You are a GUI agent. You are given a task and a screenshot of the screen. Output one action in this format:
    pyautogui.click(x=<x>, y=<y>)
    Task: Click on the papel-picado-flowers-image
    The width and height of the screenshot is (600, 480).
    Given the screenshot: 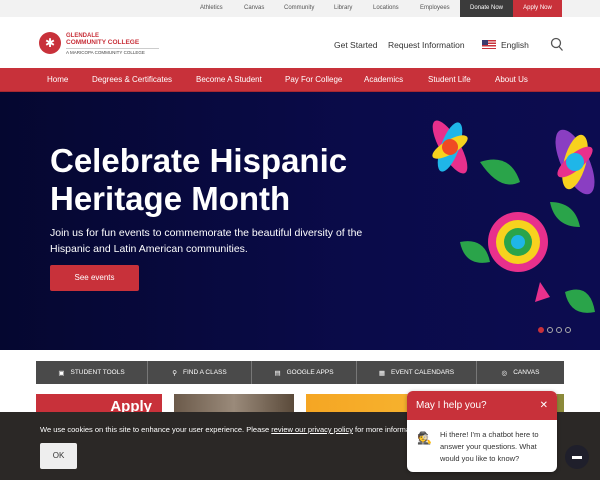 What is the action you would take?
    pyautogui.click(x=513, y=216)
    